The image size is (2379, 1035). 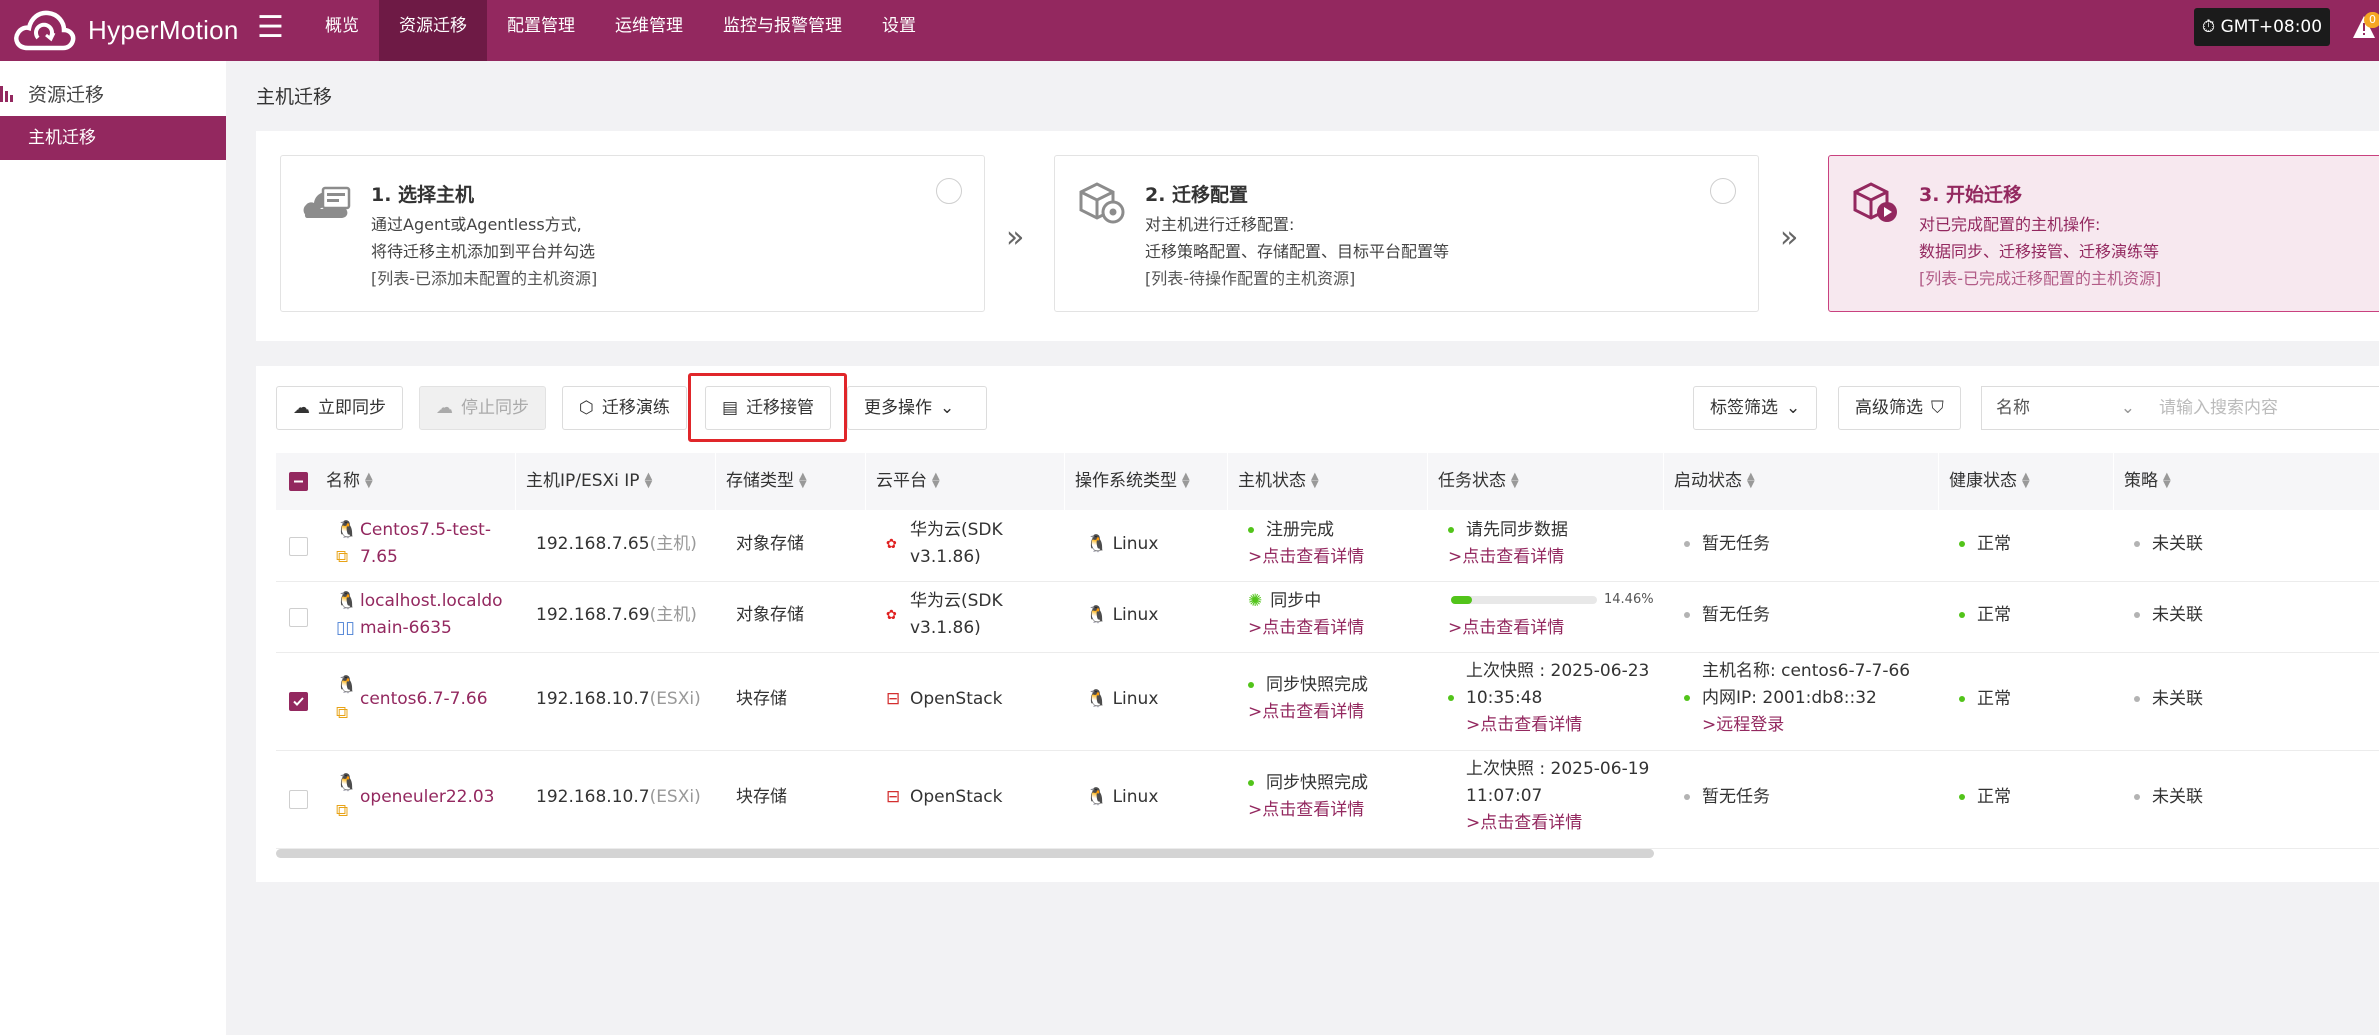 What do you see at coordinates (901, 481) in the screenshot?
I see `column-label: 云平台` at bounding box center [901, 481].